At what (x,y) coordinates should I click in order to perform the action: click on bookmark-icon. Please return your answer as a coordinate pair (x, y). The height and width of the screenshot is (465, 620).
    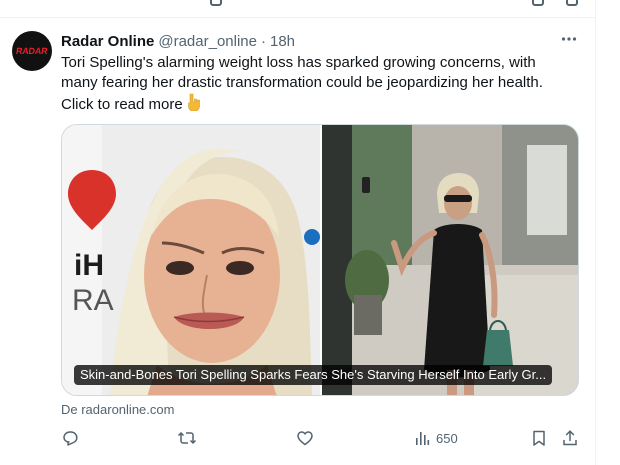
    Looking at the image, I should click on (539, 438).